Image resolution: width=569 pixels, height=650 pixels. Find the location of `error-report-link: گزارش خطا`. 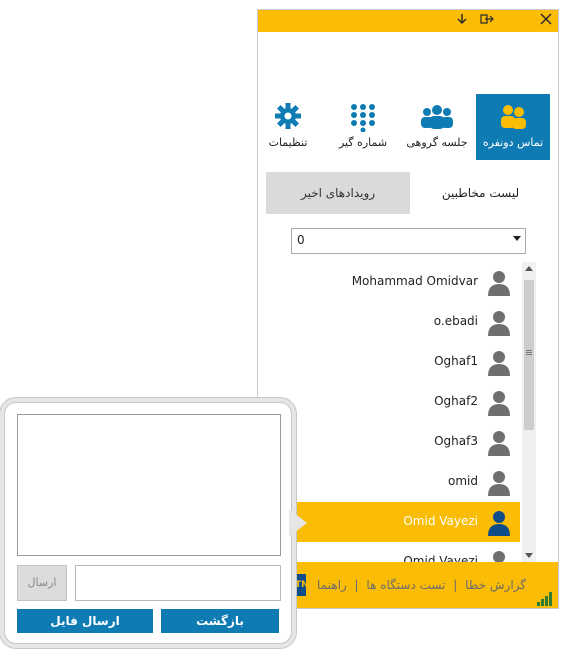

error-report-link: گزارش خطا is located at coordinates (495, 585).